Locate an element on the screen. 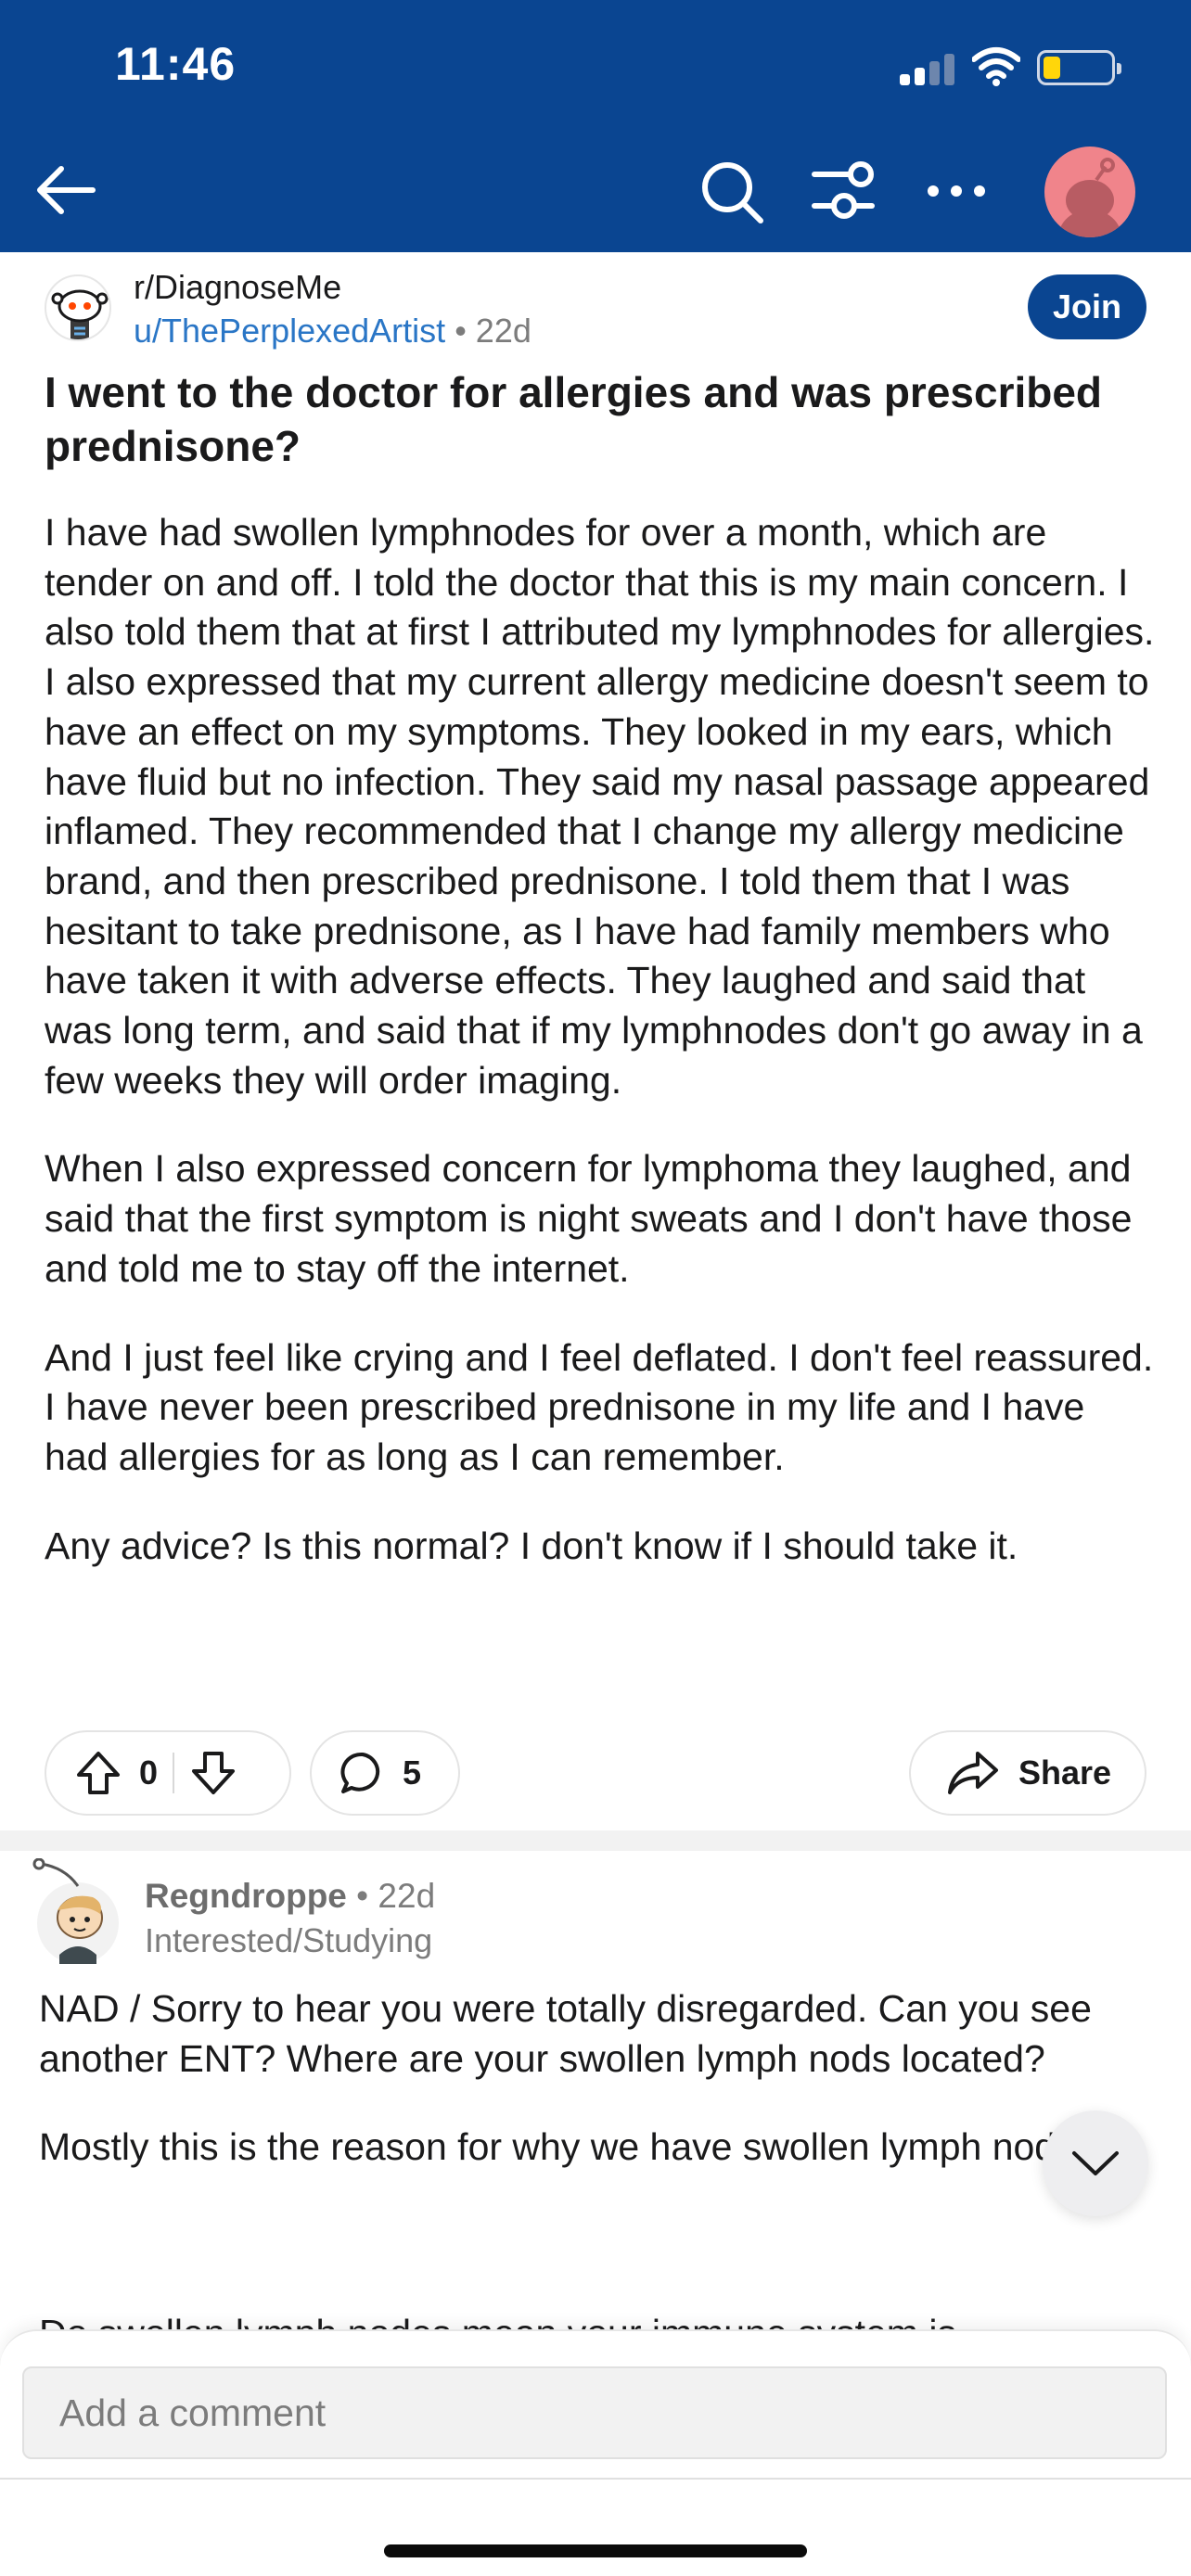  commenter-avatar is located at coordinates (78, 1912).